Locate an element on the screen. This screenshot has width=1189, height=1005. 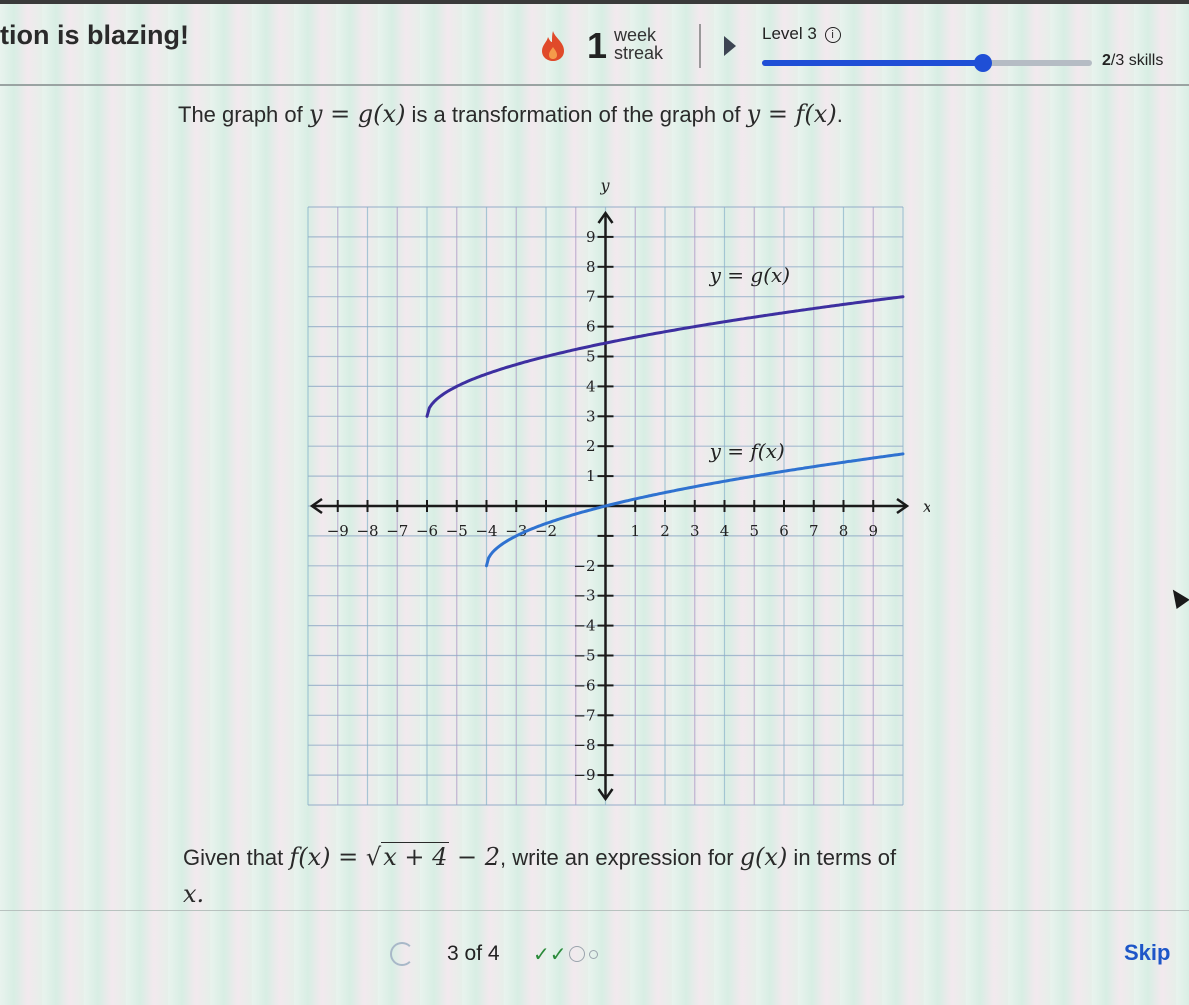
level-progress-fill is located at coordinates (873, 63).